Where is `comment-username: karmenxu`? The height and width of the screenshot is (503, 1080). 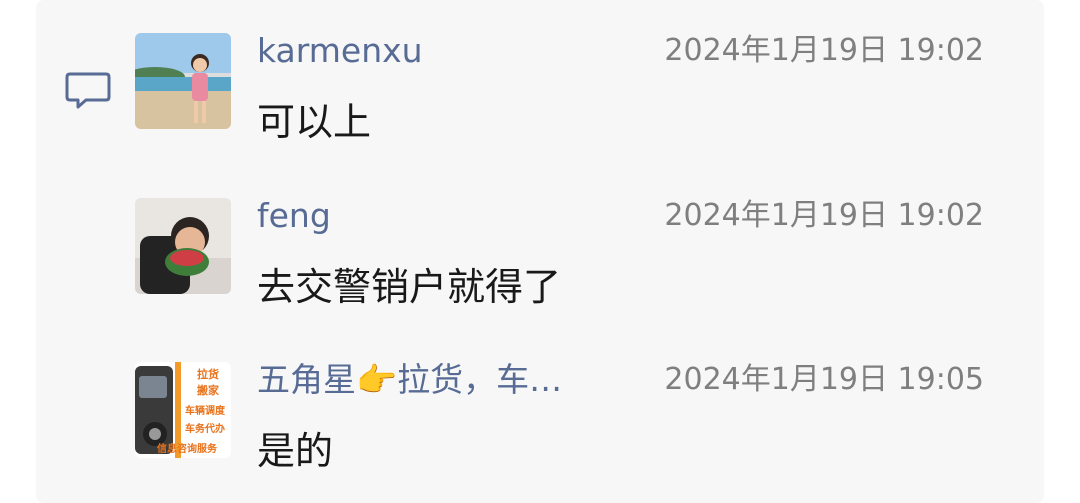 comment-username: karmenxu is located at coordinates (340, 51).